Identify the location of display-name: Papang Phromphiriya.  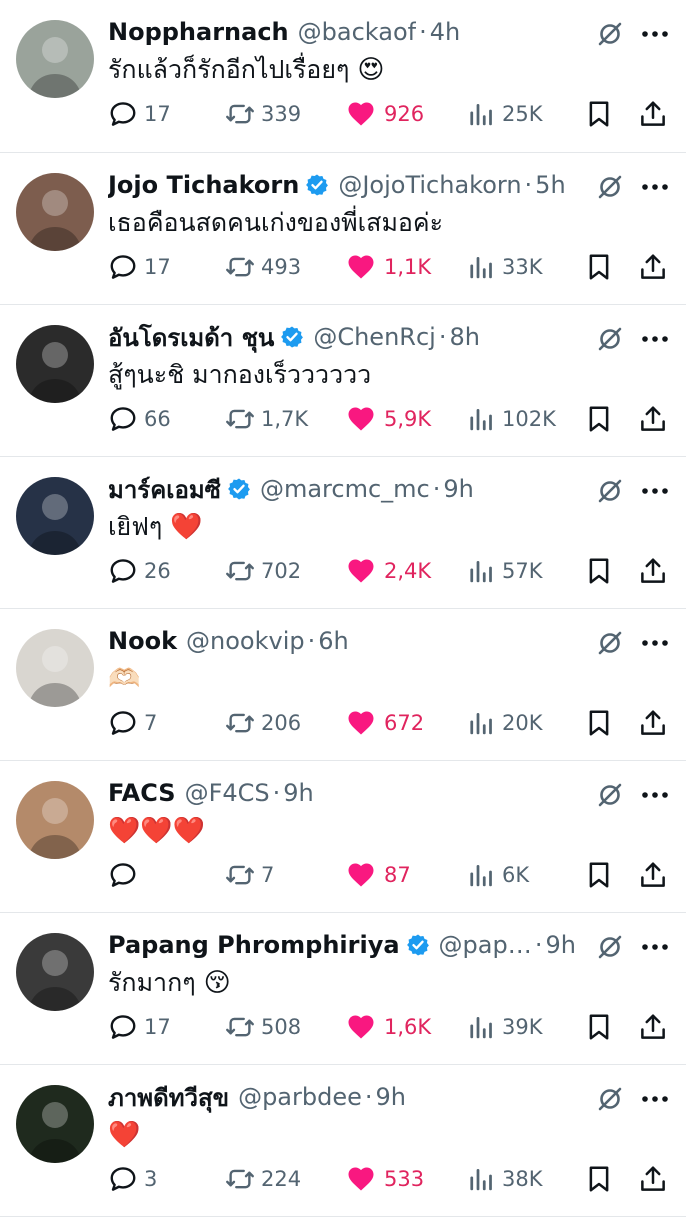
(254, 945).